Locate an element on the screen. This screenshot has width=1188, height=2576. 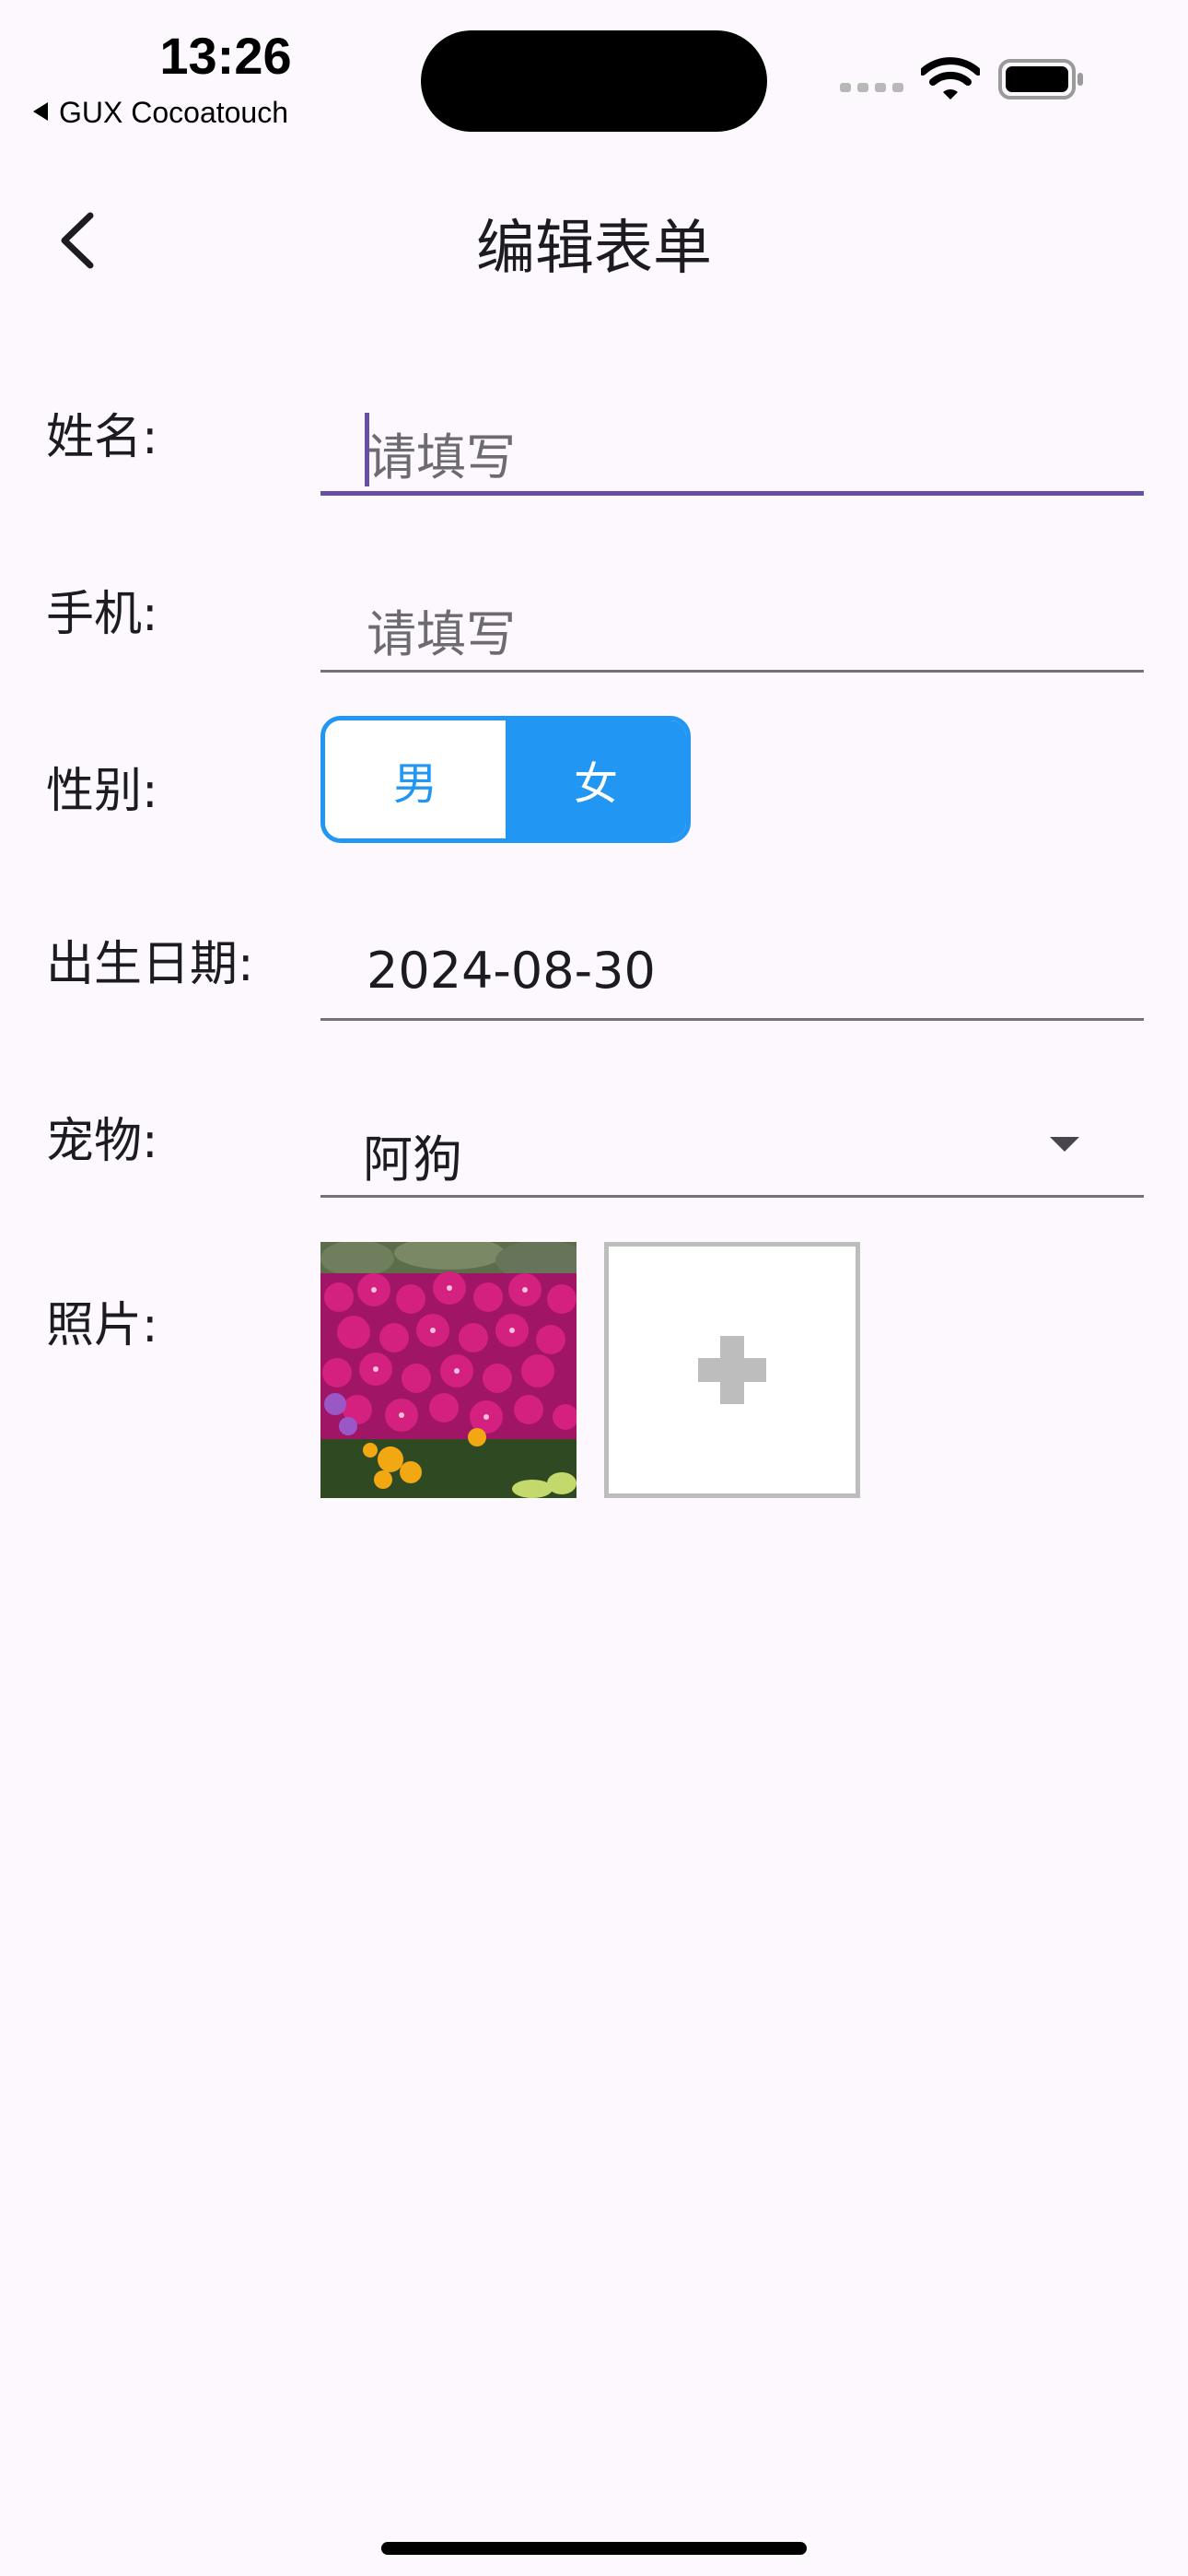
back-triangle-icon is located at coordinates (40, 111).